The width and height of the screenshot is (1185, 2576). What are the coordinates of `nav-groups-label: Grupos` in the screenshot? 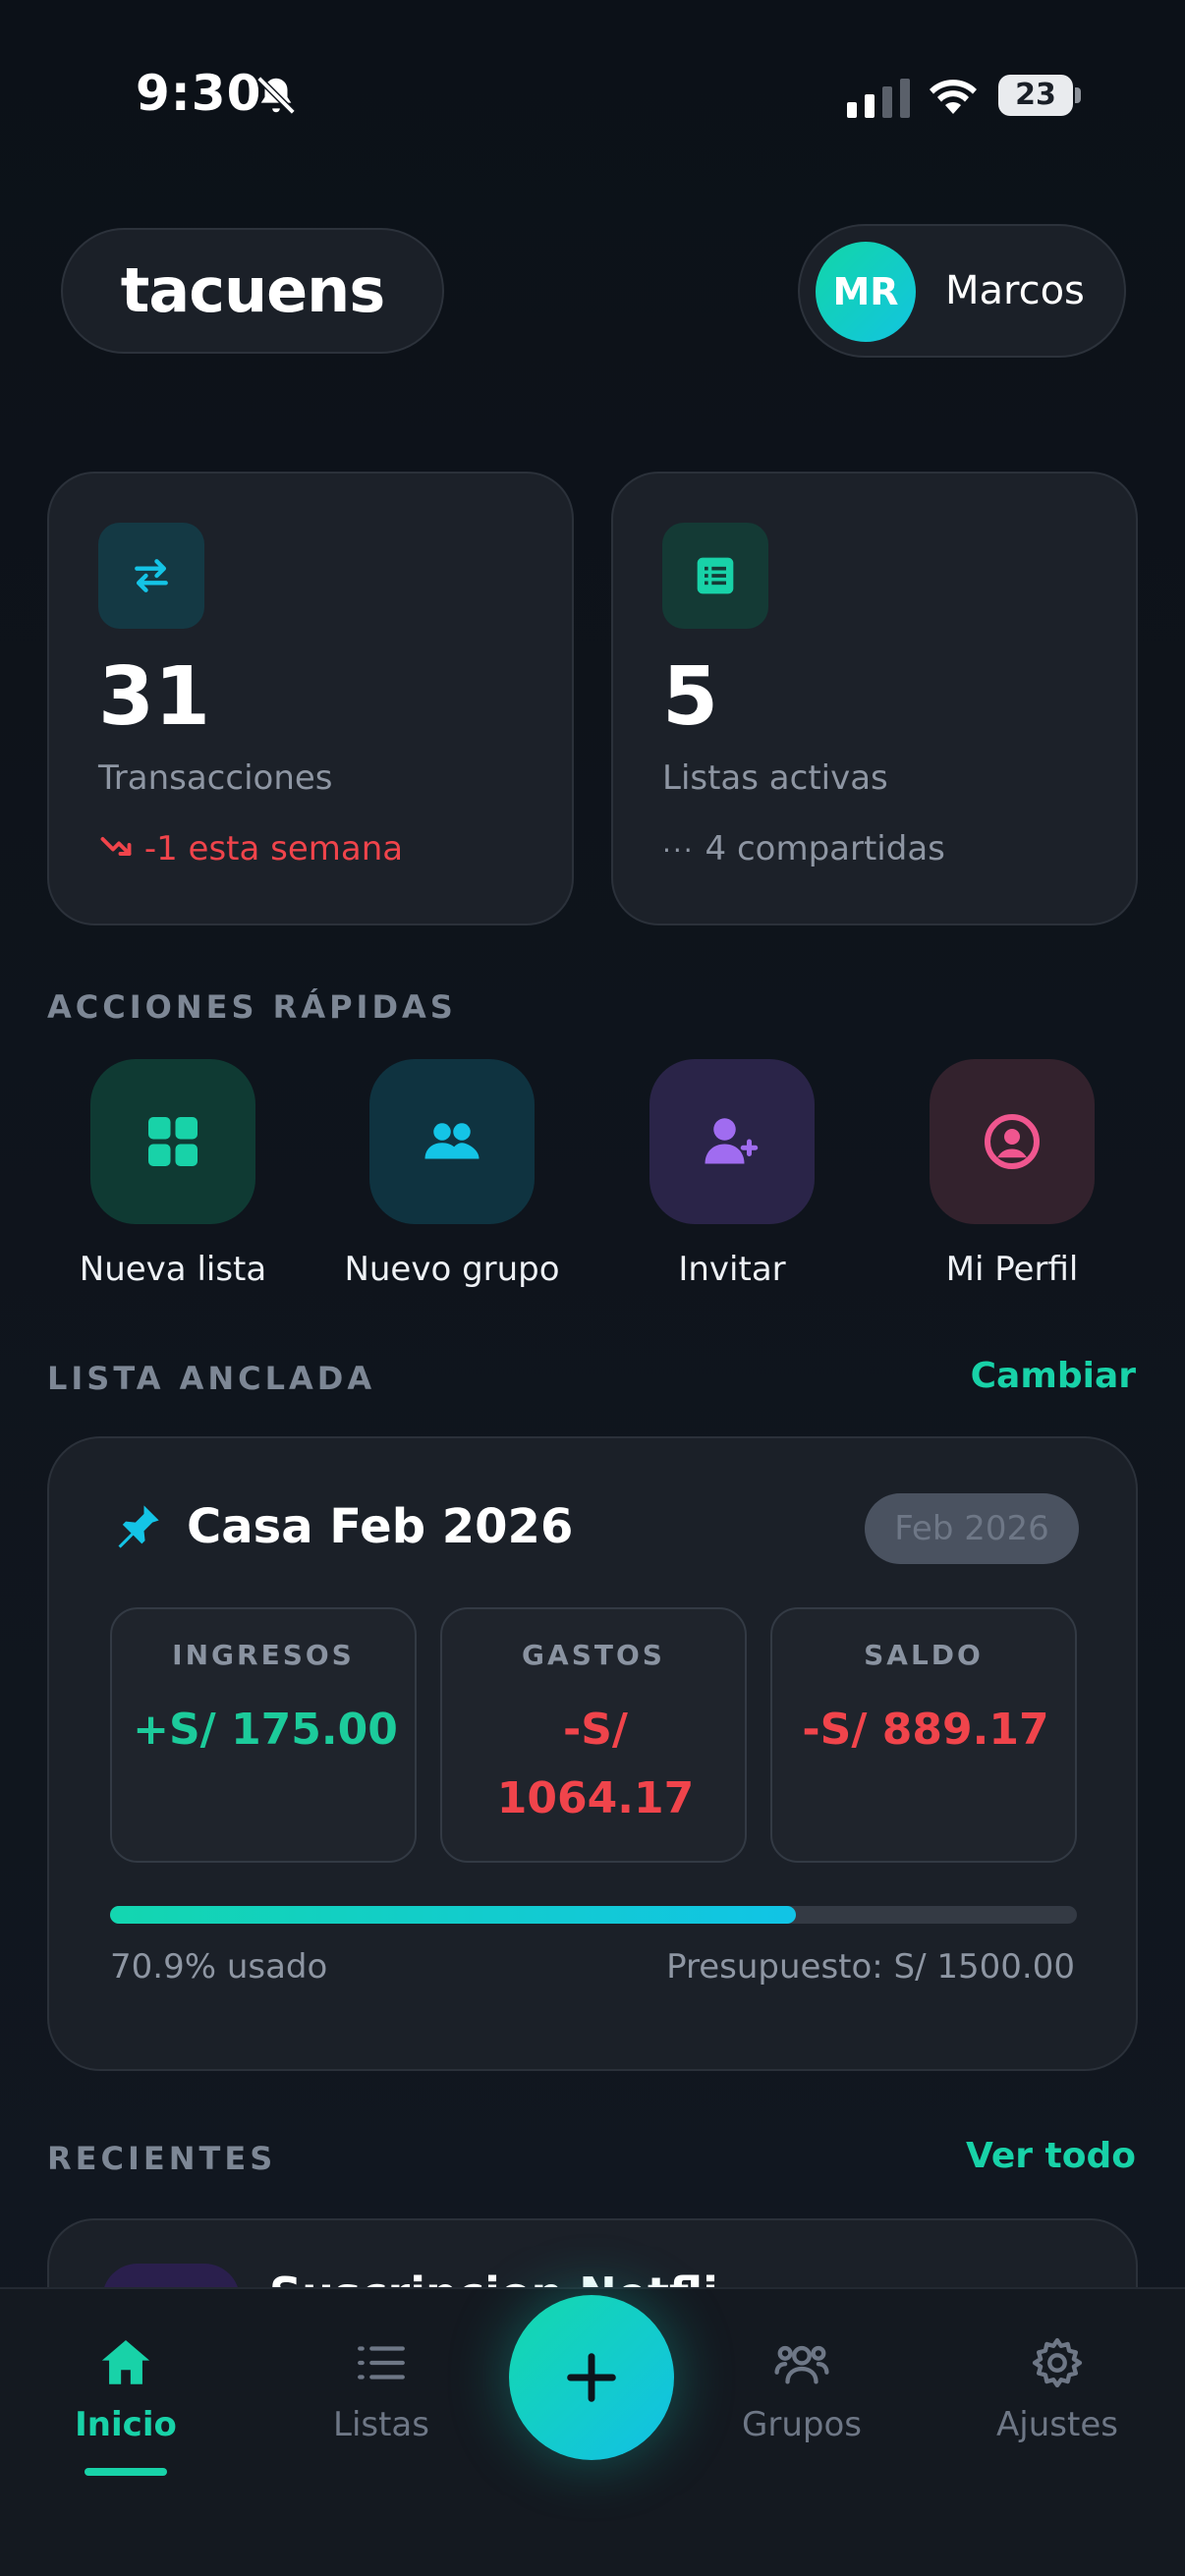 It's located at (802, 2424).